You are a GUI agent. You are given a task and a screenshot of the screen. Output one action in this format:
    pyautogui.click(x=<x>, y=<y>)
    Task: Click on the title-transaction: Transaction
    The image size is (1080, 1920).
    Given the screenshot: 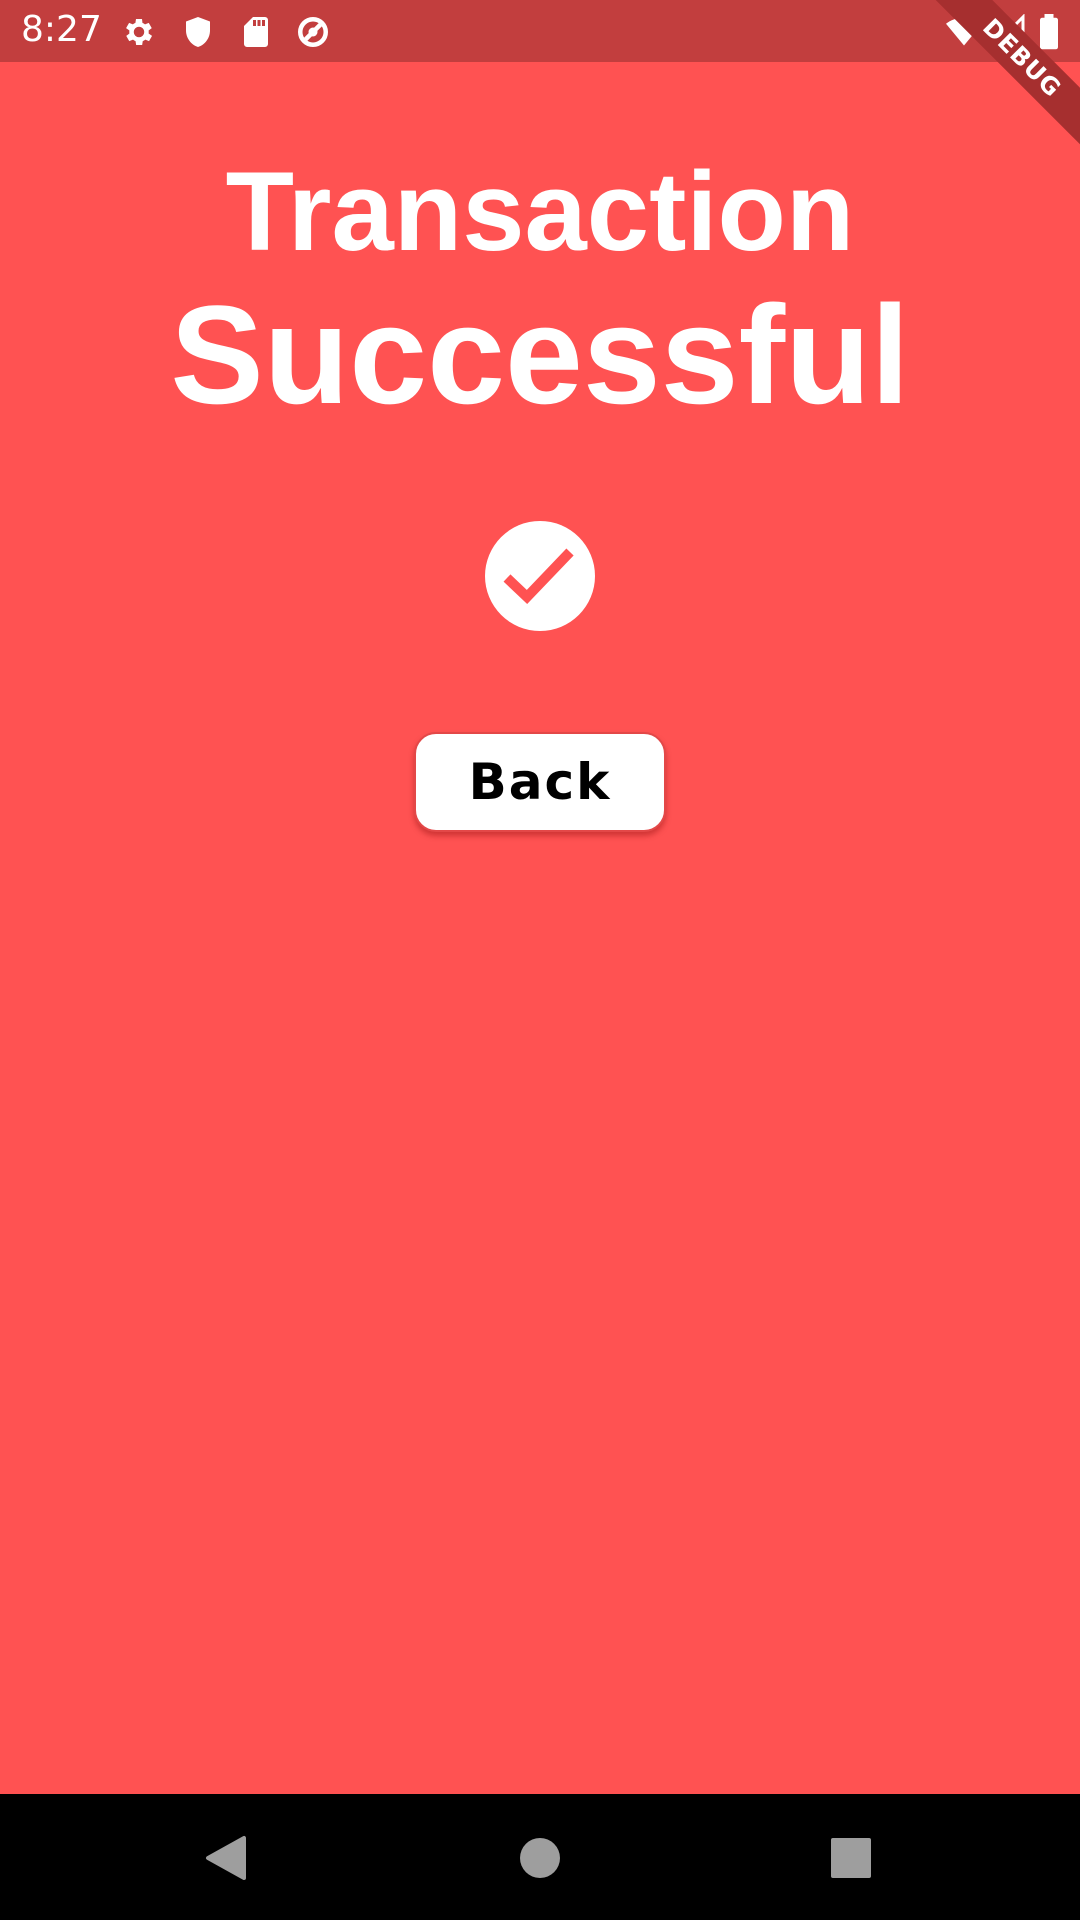 What is the action you would take?
    pyautogui.click(x=540, y=211)
    